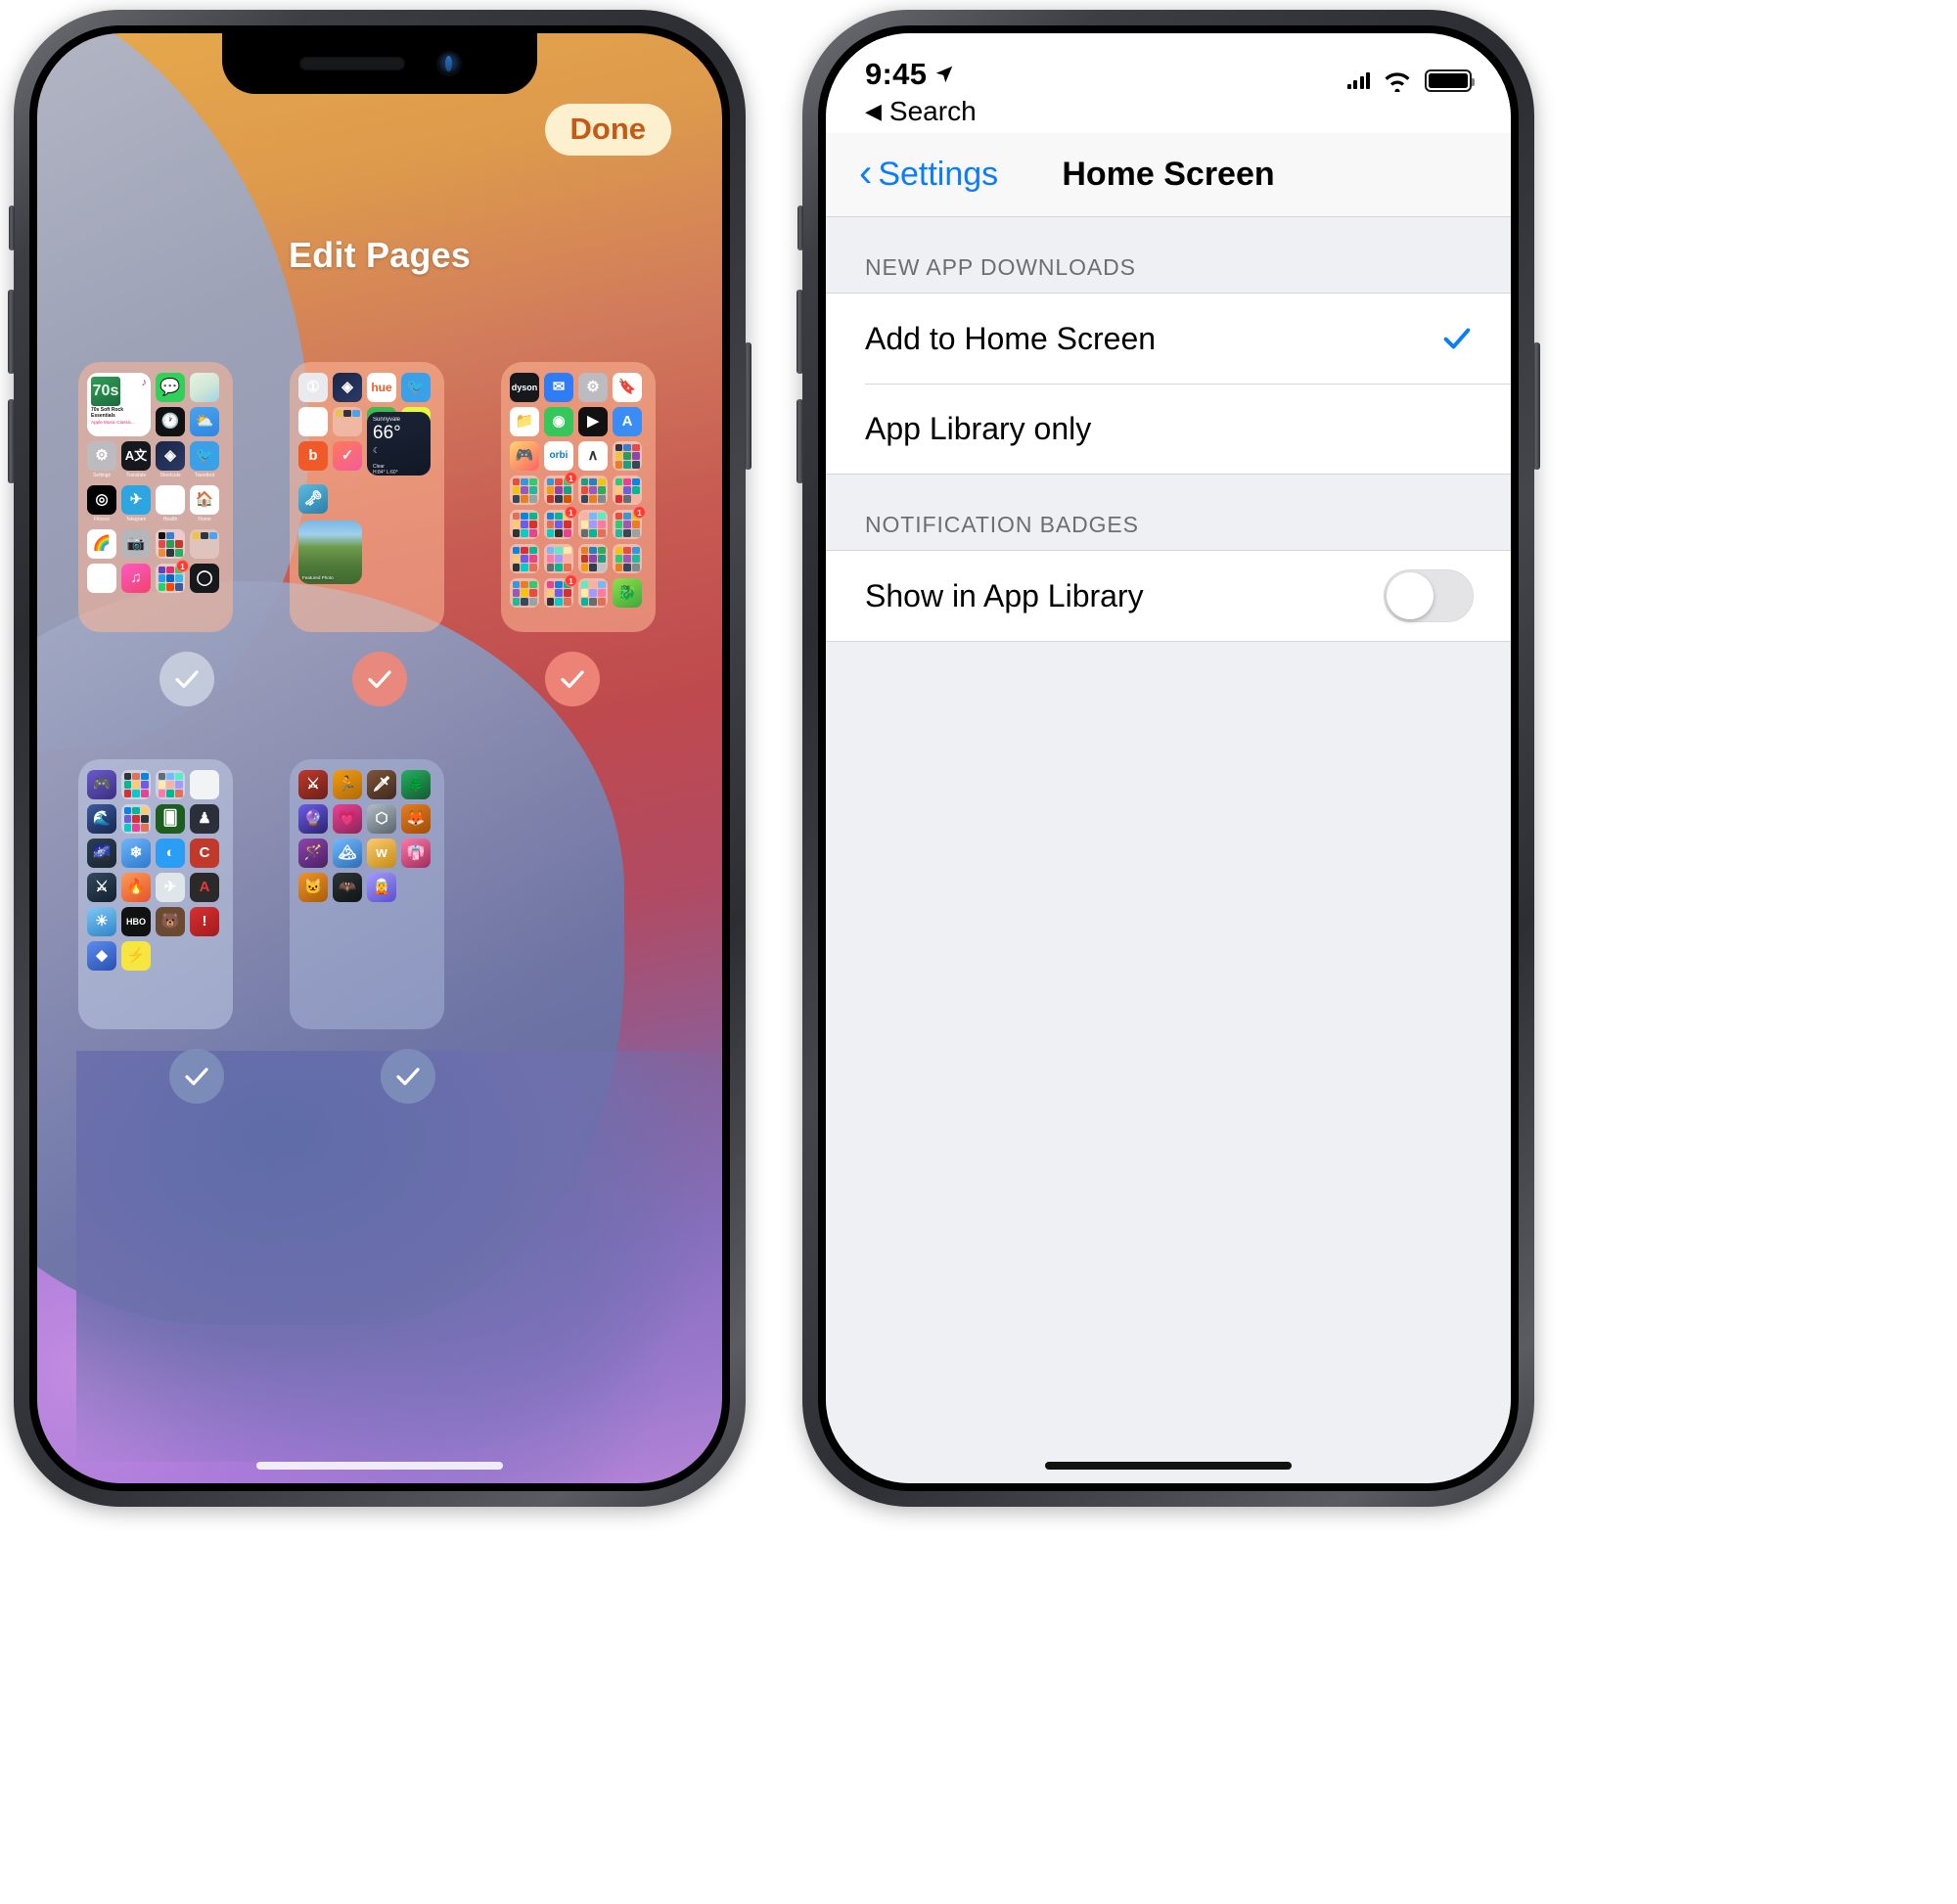  I want to click on tv-icon: ▶, so click(593, 421).